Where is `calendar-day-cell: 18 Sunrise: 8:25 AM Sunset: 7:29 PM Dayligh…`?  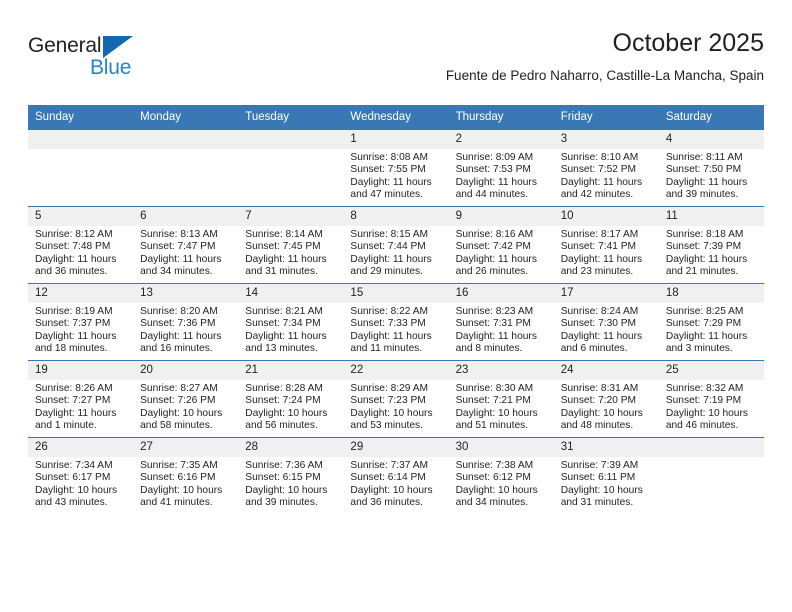 calendar-day-cell: 18 Sunrise: 8:25 AM Sunset: 7:29 PM Dayligh… is located at coordinates (711, 322).